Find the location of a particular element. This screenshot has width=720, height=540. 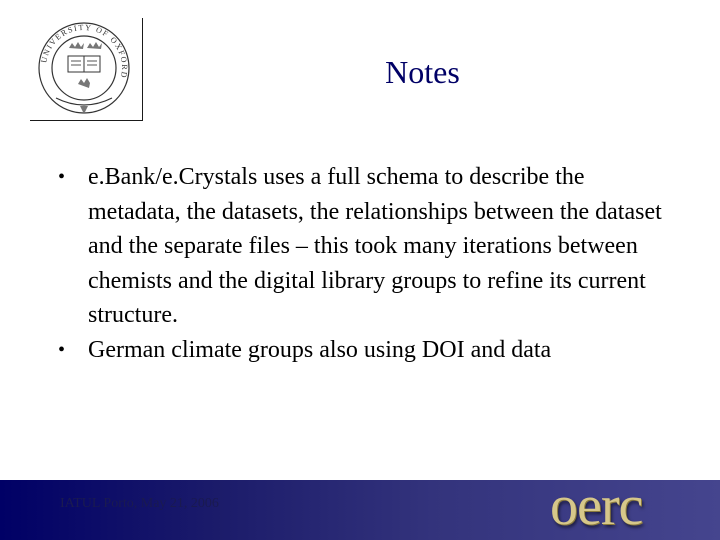

oerc-logo: oerc is located at coordinates (596, 506).